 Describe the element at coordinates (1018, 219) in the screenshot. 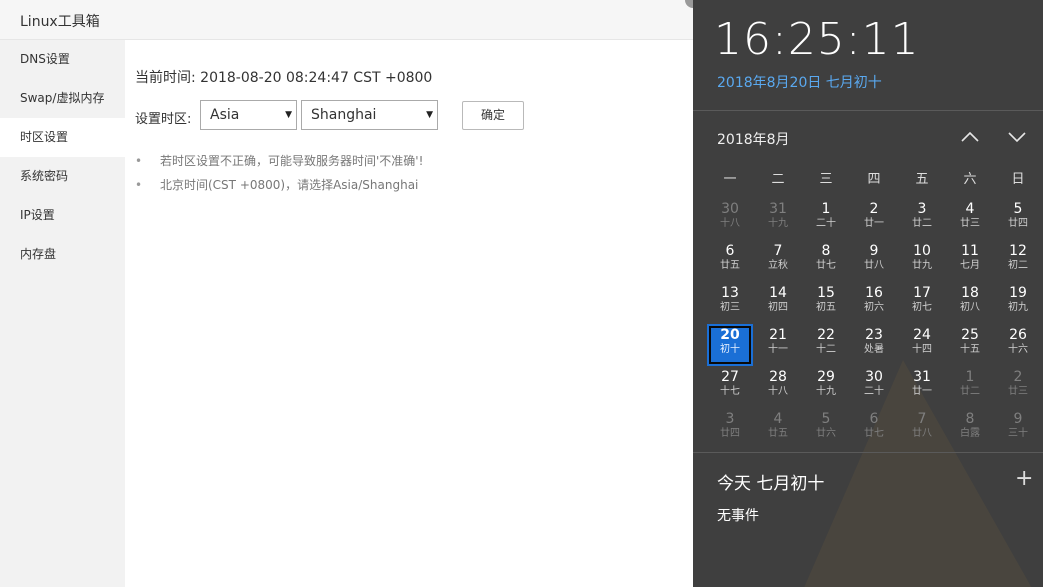

I see `calendar-day: 5 廿四` at that location.